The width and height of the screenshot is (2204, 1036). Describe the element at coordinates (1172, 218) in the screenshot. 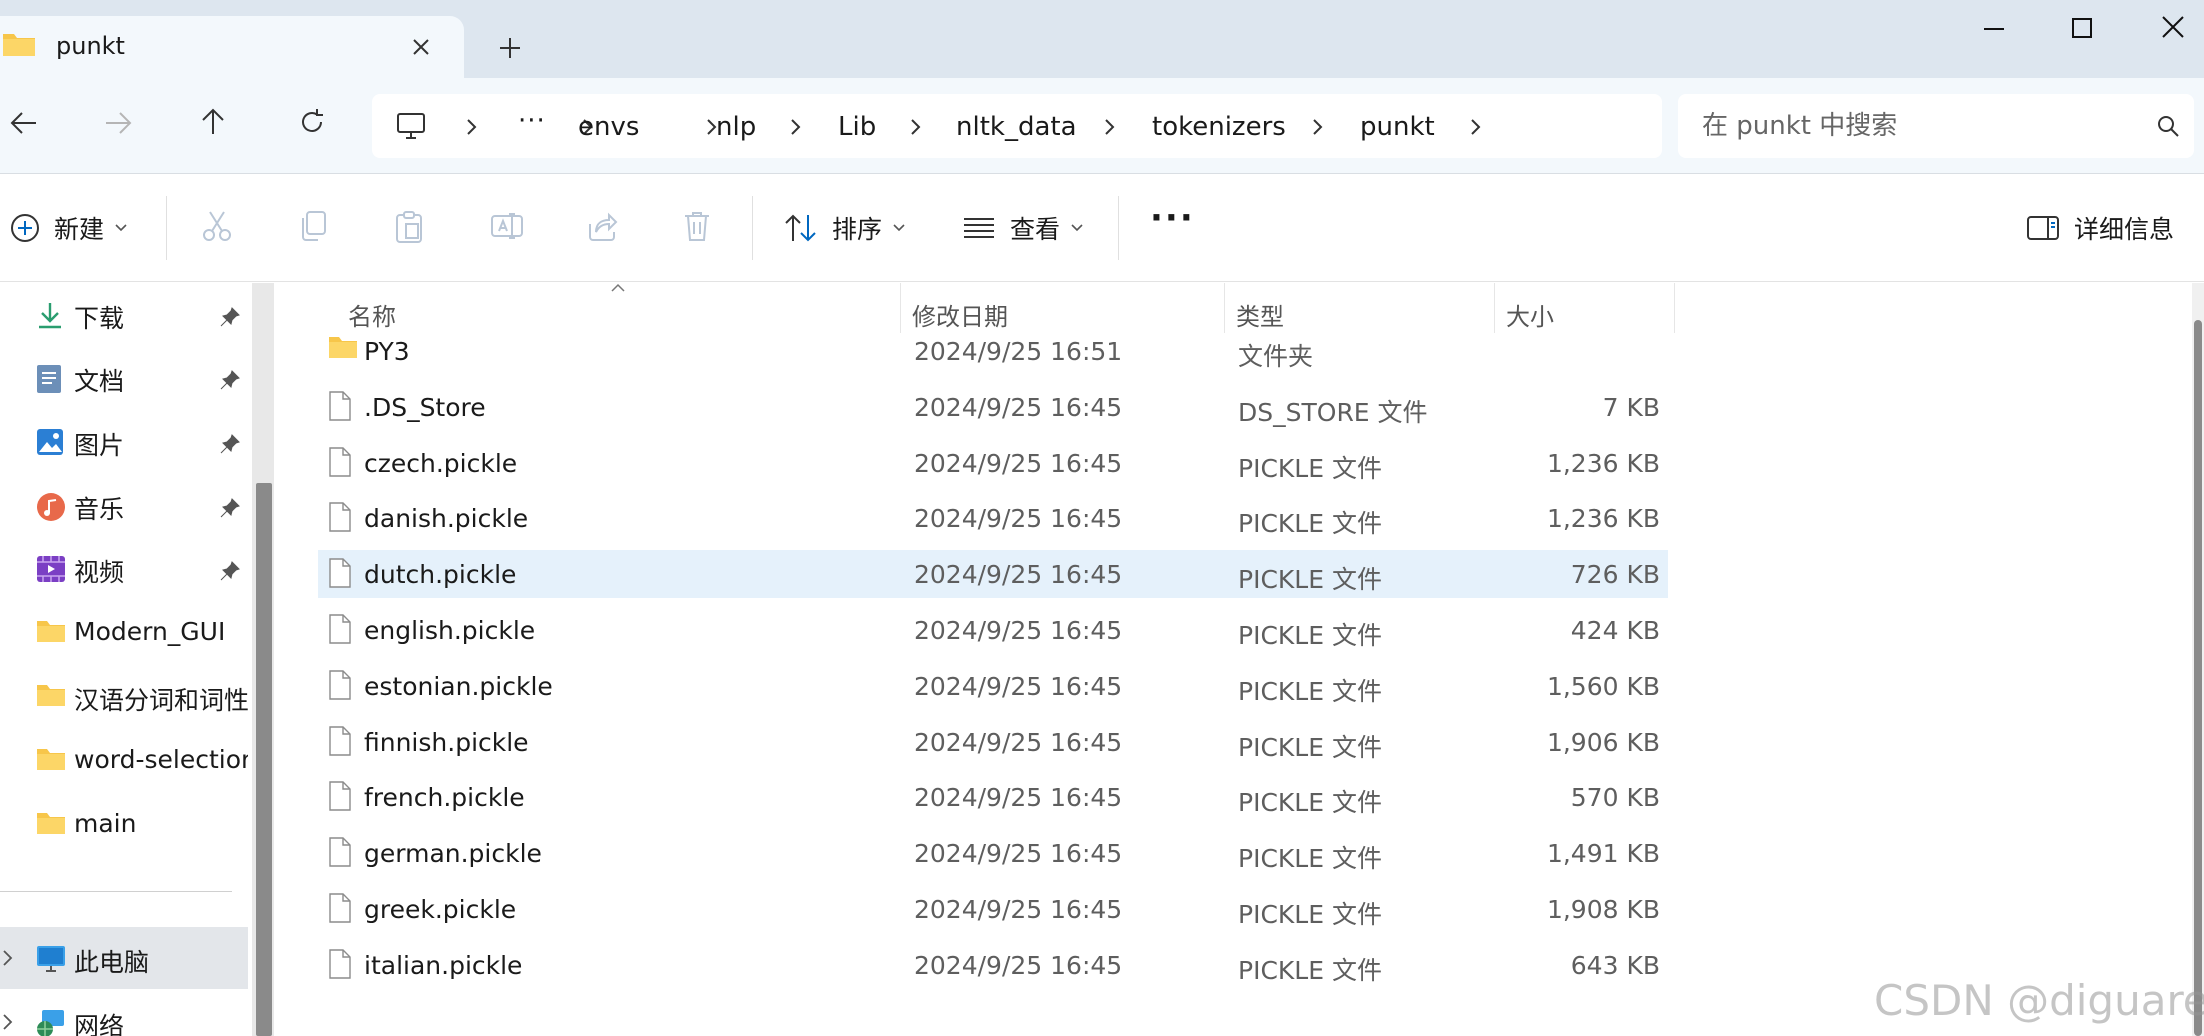

I see `more-options-button: ···` at that location.